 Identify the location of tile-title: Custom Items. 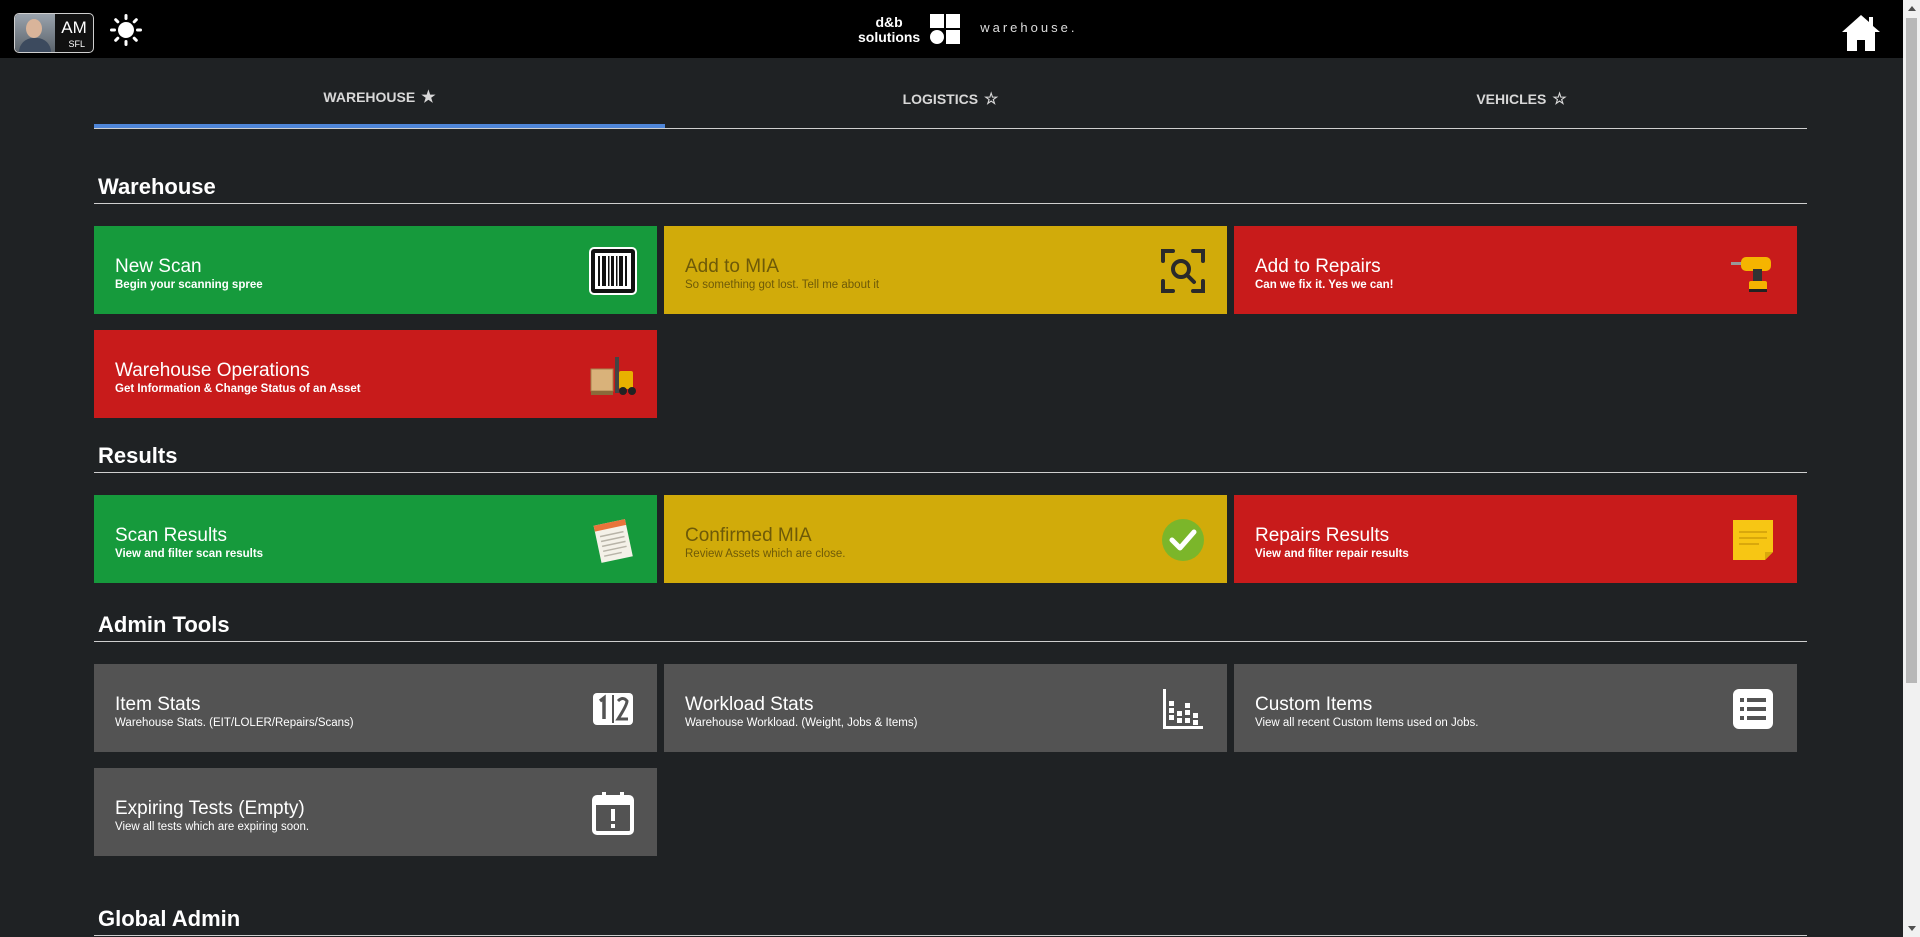
(1314, 704).